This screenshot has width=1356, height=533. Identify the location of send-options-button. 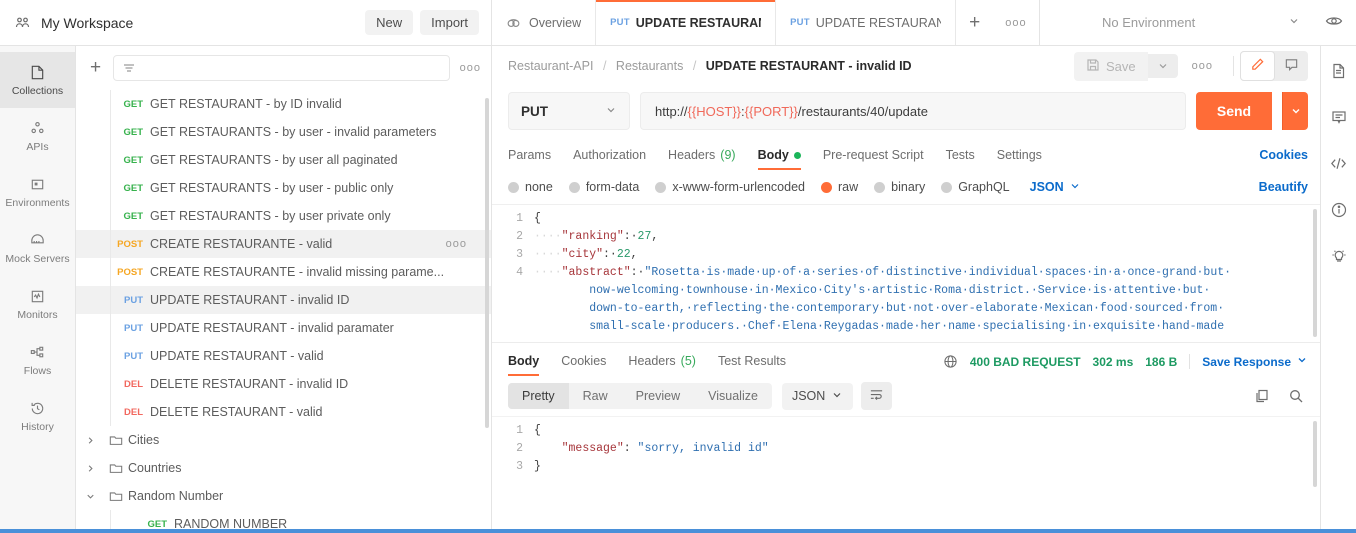
(1295, 111).